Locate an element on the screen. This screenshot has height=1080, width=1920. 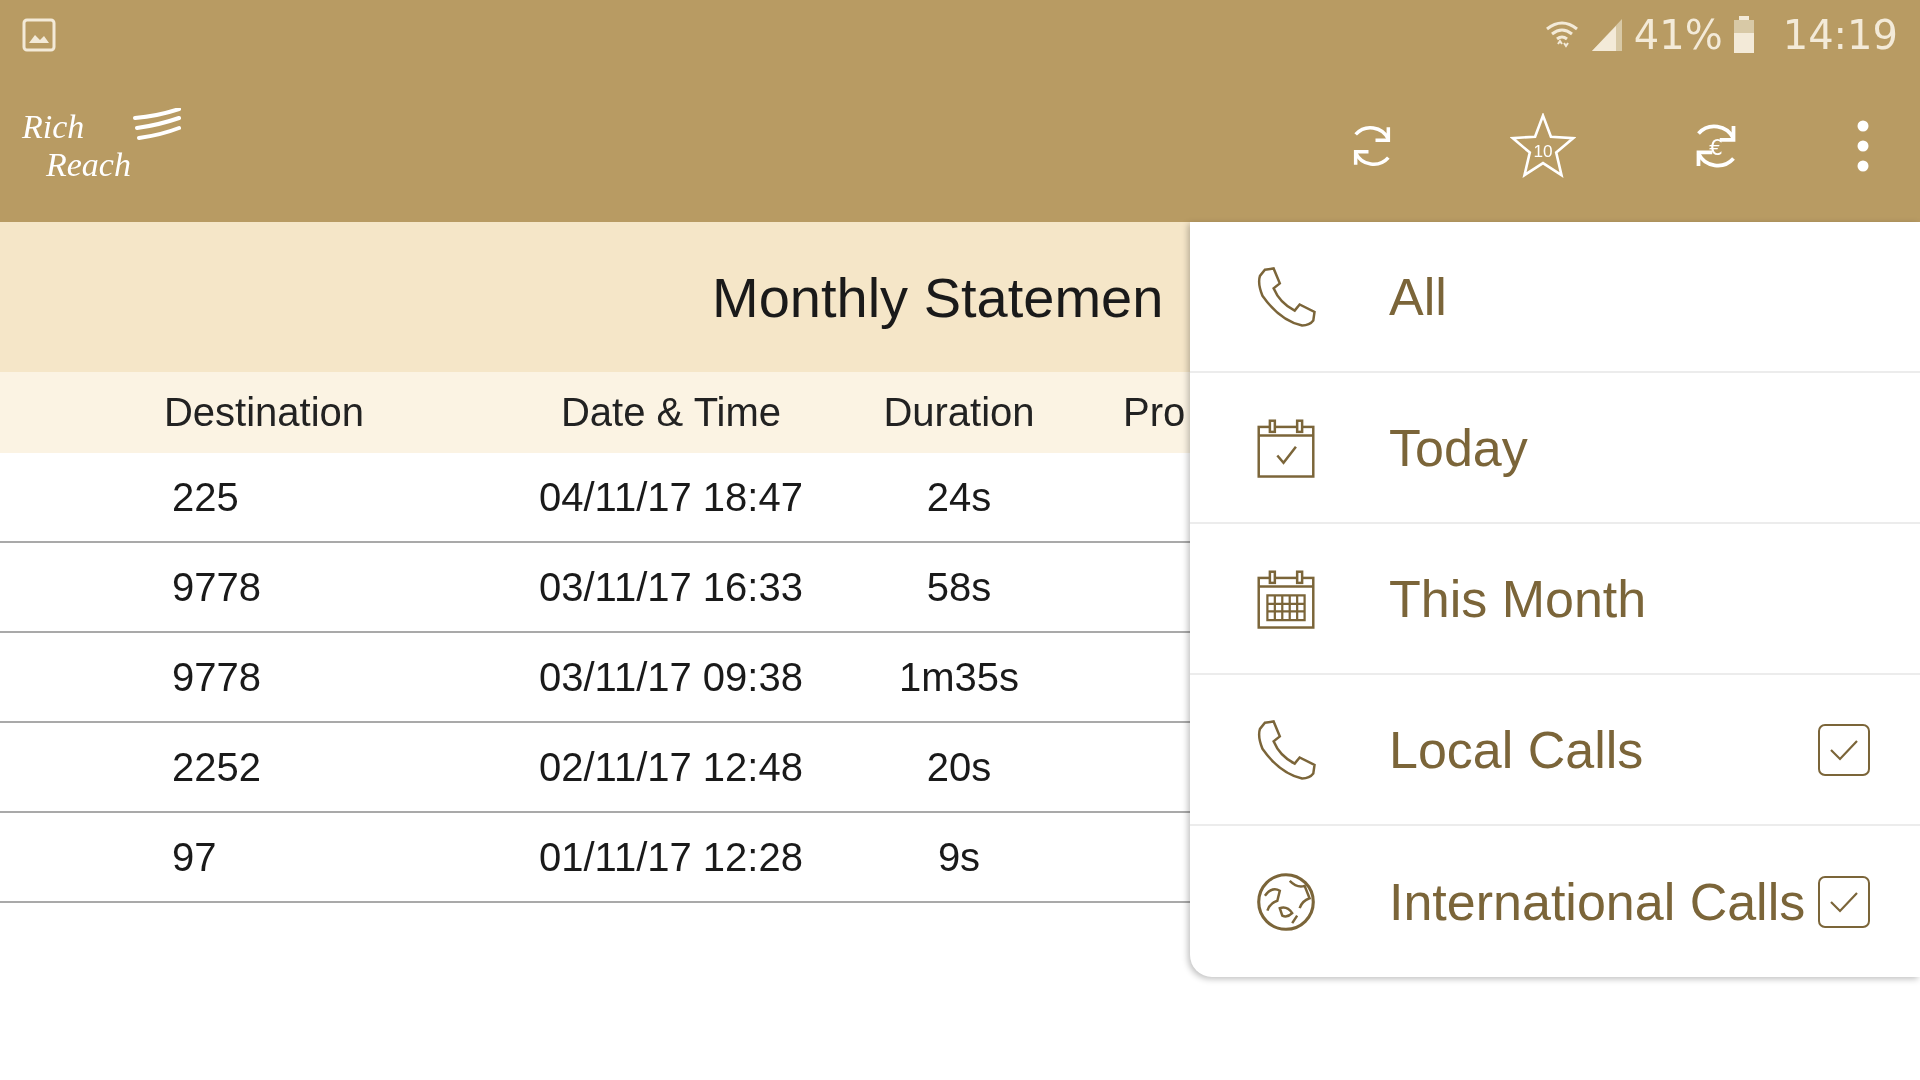
clock-time: 14:19 is located at coordinates (1840, 35).